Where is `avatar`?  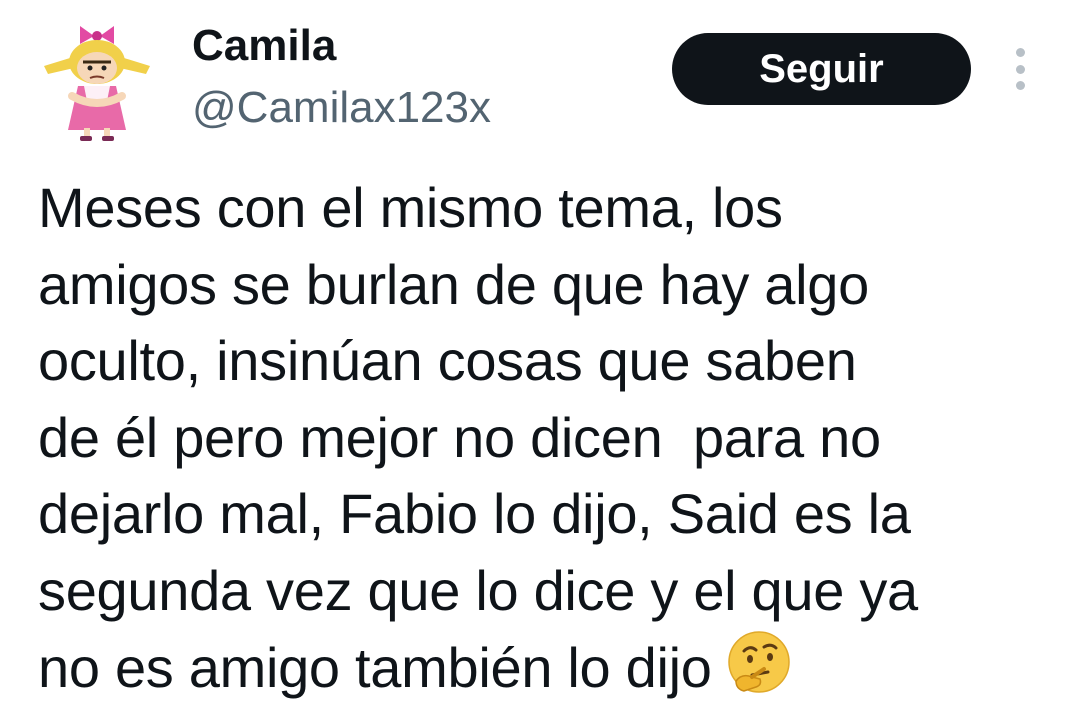 avatar is located at coordinates (96, 82).